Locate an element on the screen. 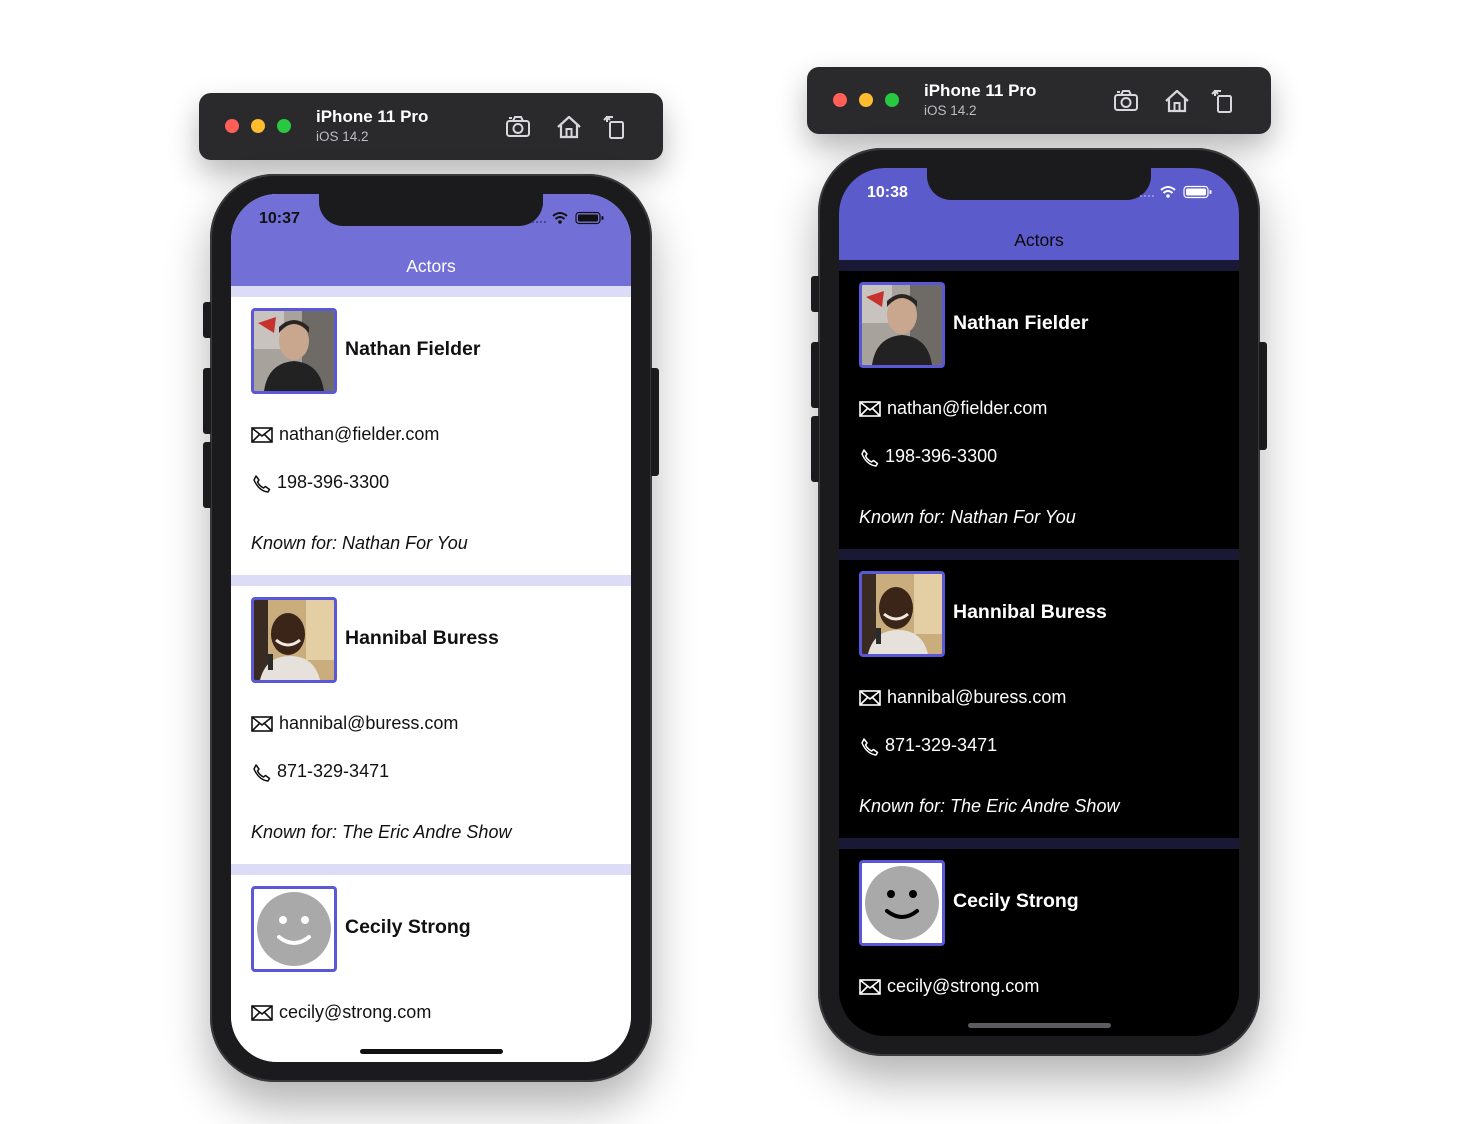  status-time: 10:37 is located at coordinates (279, 218).